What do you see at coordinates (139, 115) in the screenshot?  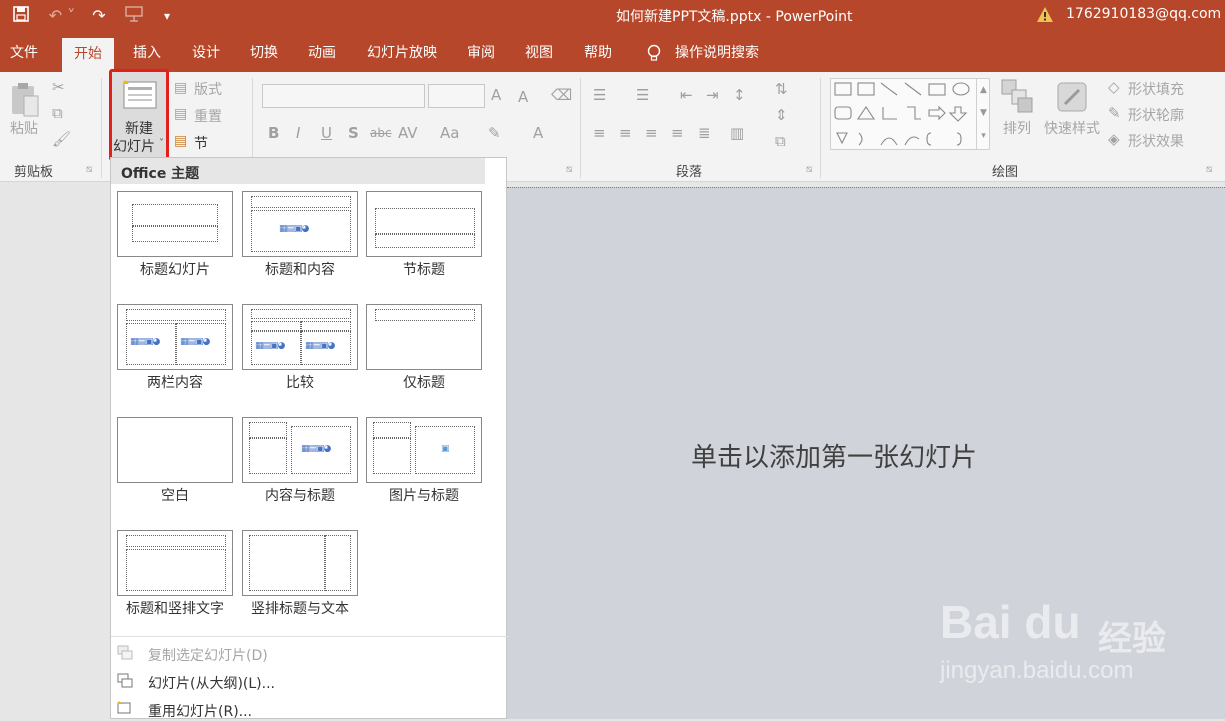 I see `new-slide-button: 新建 幻灯片 ˅` at bounding box center [139, 115].